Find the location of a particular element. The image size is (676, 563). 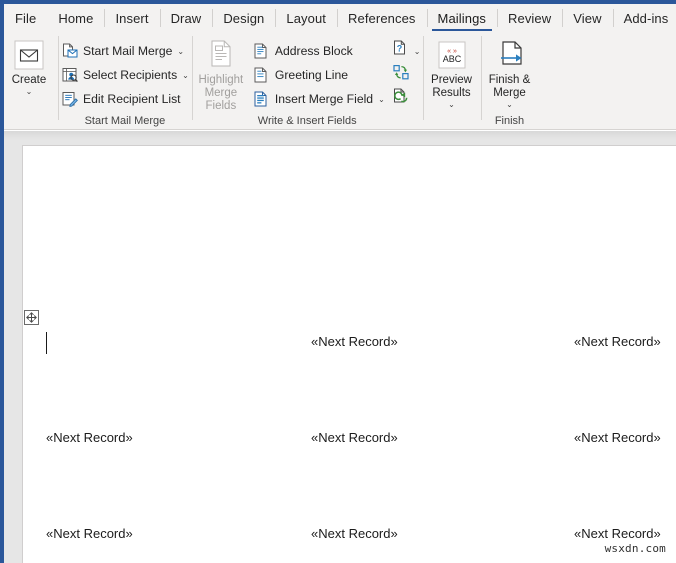

group-body: Create ⌄ is located at coordinates (29, 74).